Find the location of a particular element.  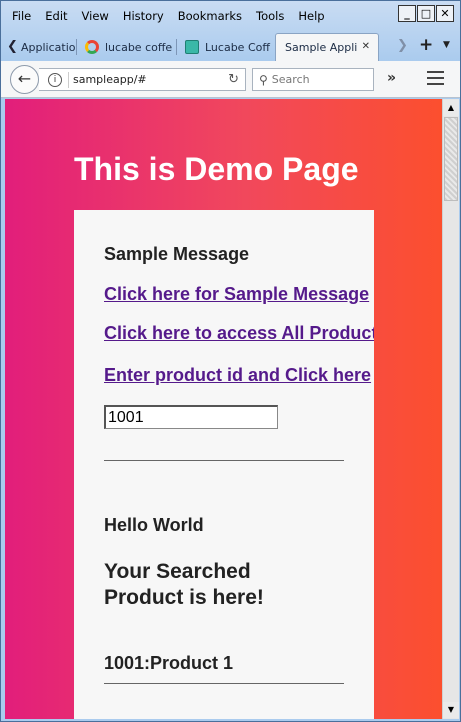

minimize-button: _ is located at coordinates (407, 13).